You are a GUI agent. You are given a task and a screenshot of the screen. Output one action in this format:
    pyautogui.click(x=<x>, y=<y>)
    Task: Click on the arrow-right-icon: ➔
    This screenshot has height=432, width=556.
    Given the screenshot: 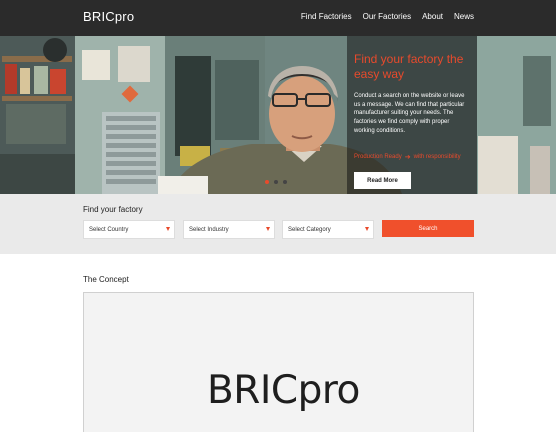 What is the action you would take?
    pyautogui.click(x=407, y=157)
    